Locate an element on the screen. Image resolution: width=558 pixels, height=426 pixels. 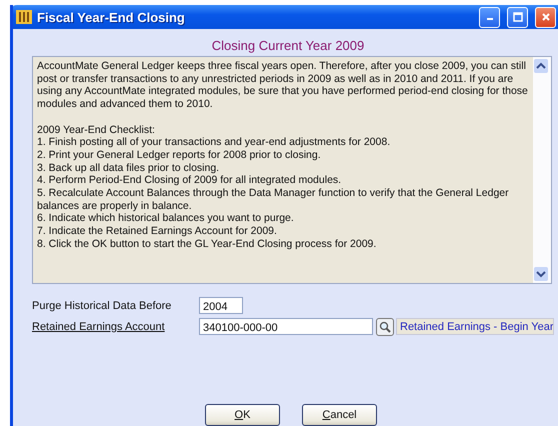
checklist-item: 8. Click the OK button to start the GL Year-End Closing process for 2009. is located at coordinates (207, 244).